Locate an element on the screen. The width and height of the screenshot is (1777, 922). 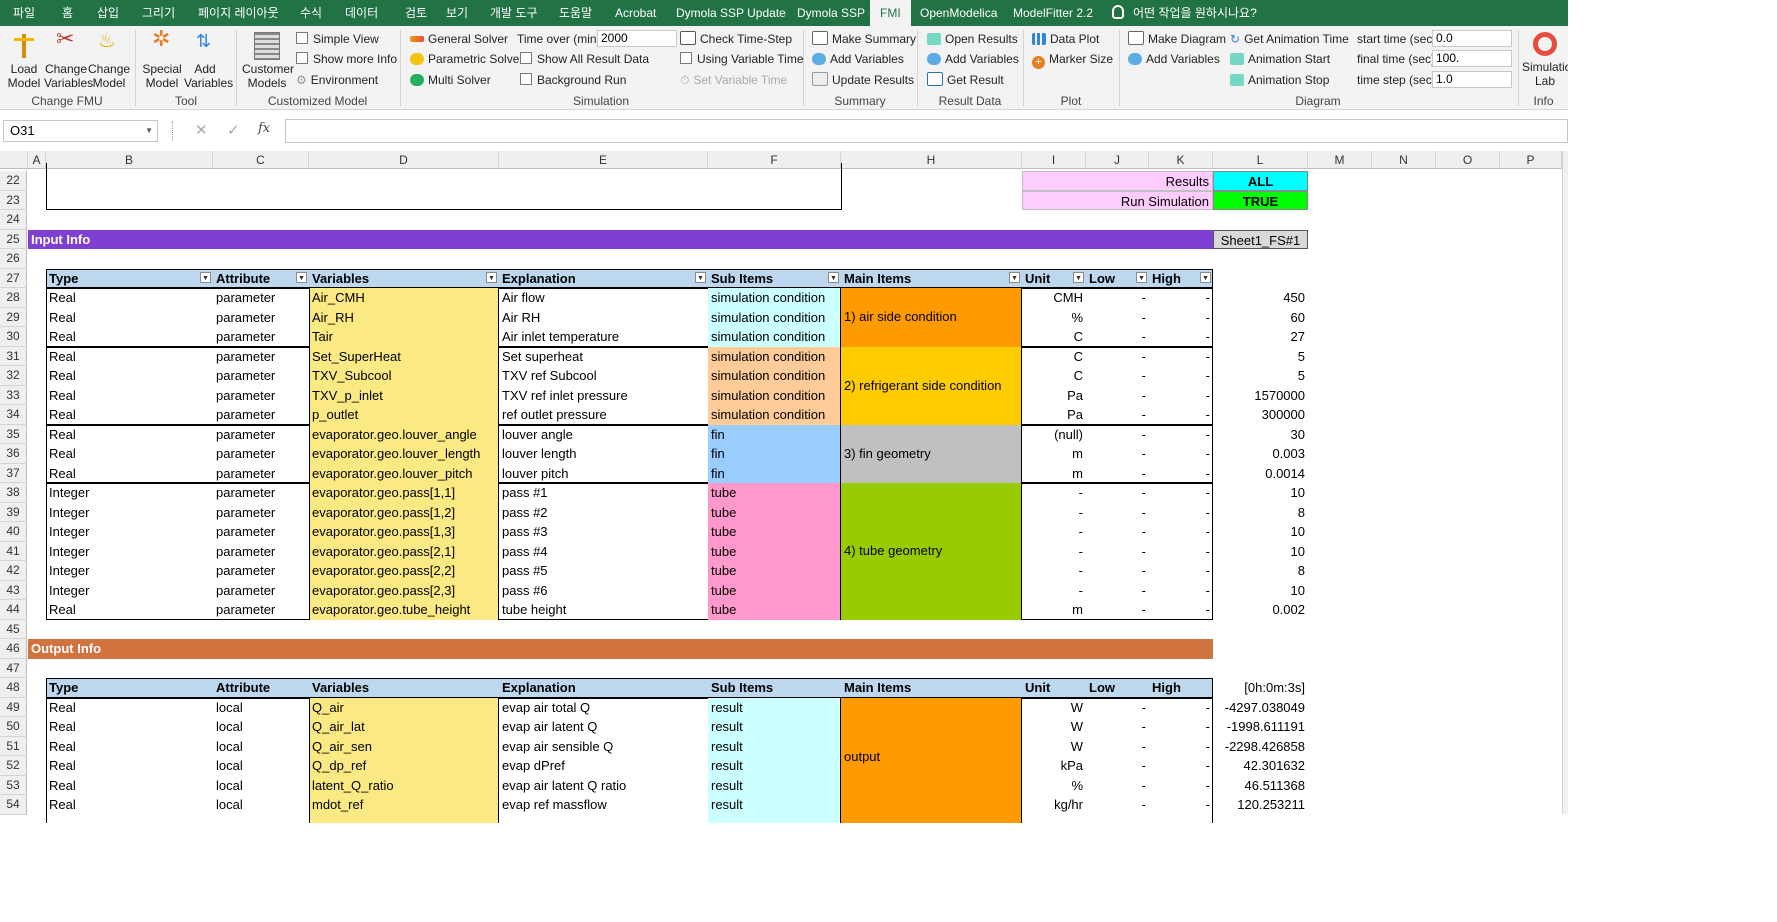
cancel-icon: ✕ is located at coordinates (201, 130).